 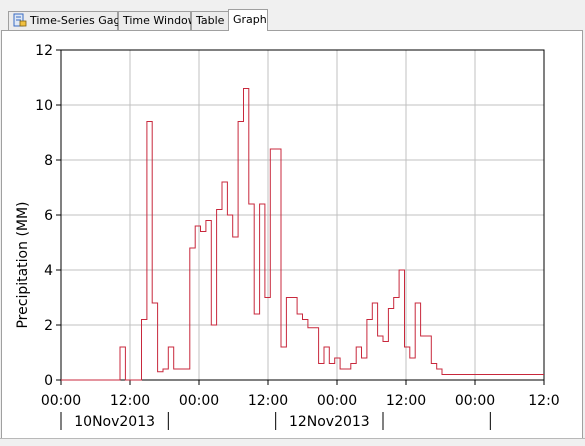 I want to click on y-axis: 0 2 4 6 8 10 12, so click(x=48, y=216).